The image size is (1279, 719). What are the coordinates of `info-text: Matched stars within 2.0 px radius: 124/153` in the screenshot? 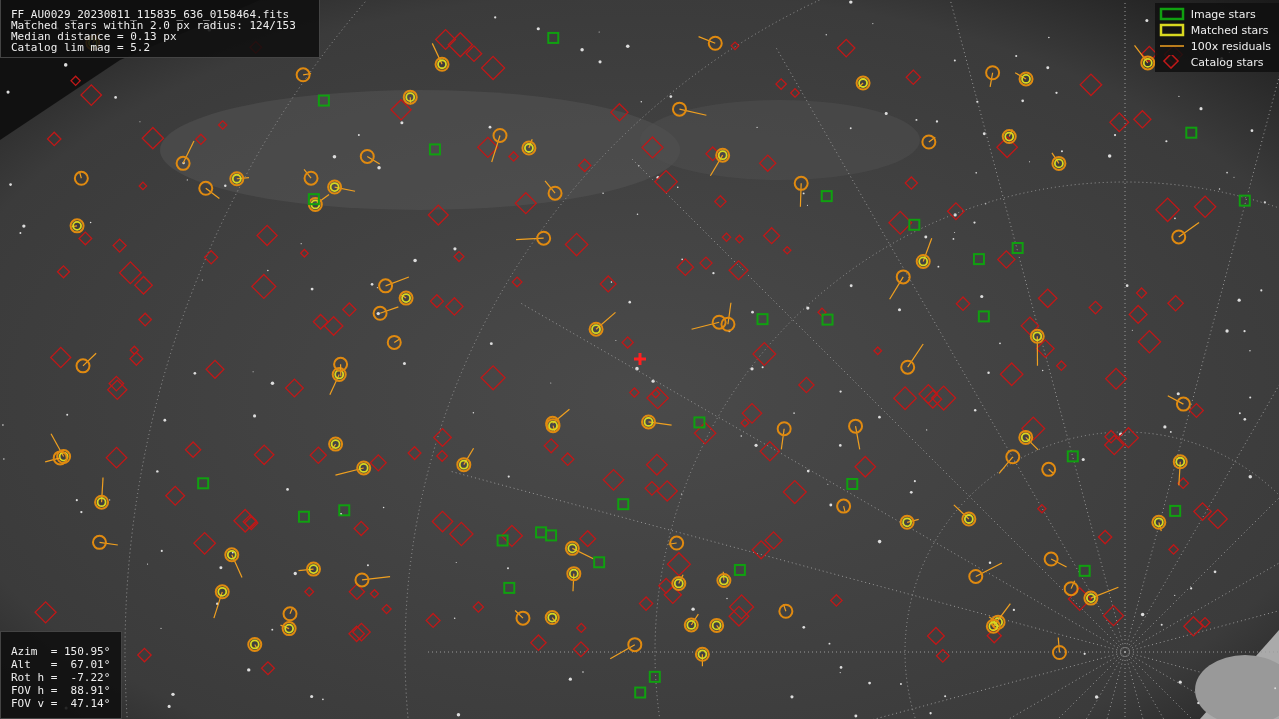 It's located at (154, 25).